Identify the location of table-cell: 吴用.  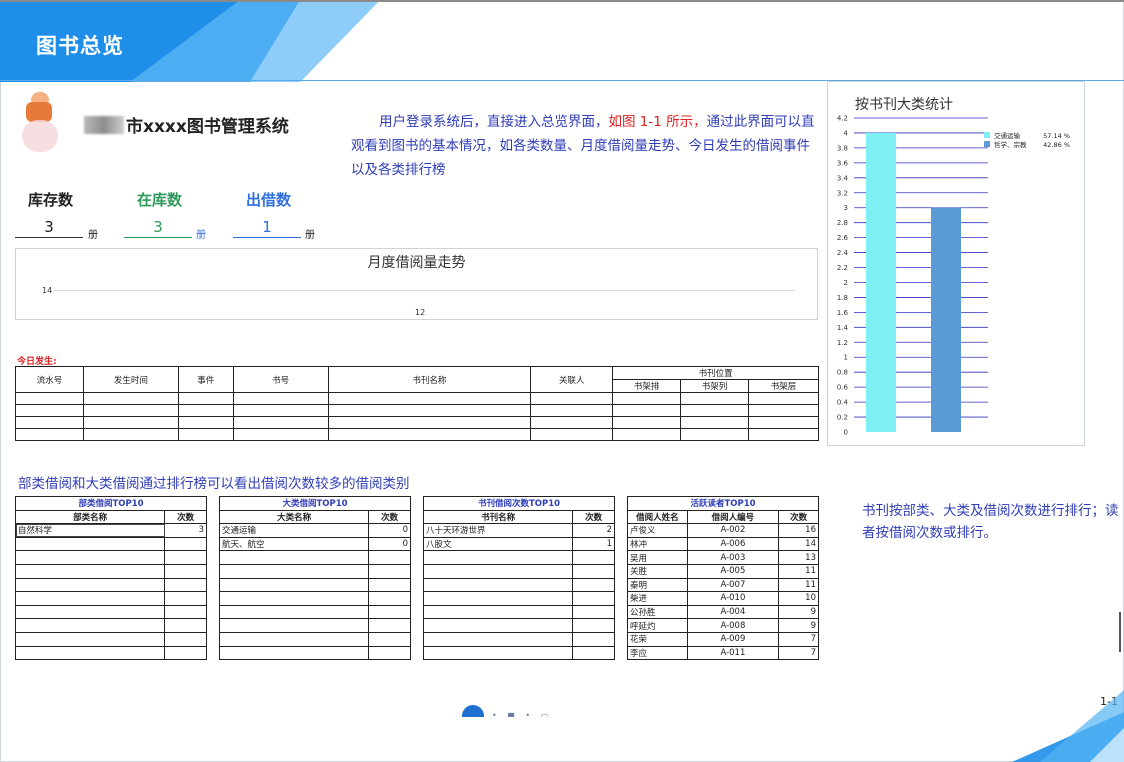
(657, 557).